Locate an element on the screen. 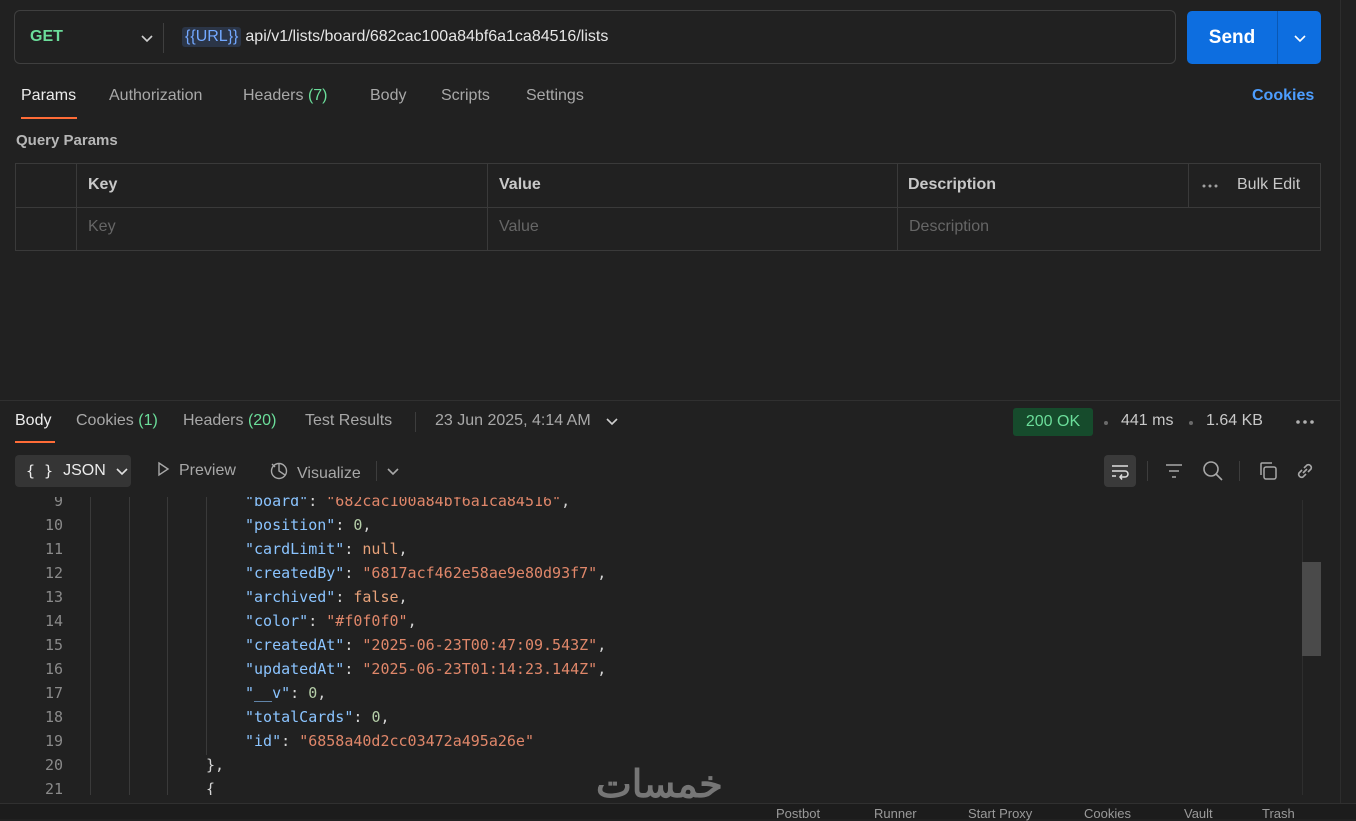  watermark-logo: خمسات is located at coordinates (659, 785).